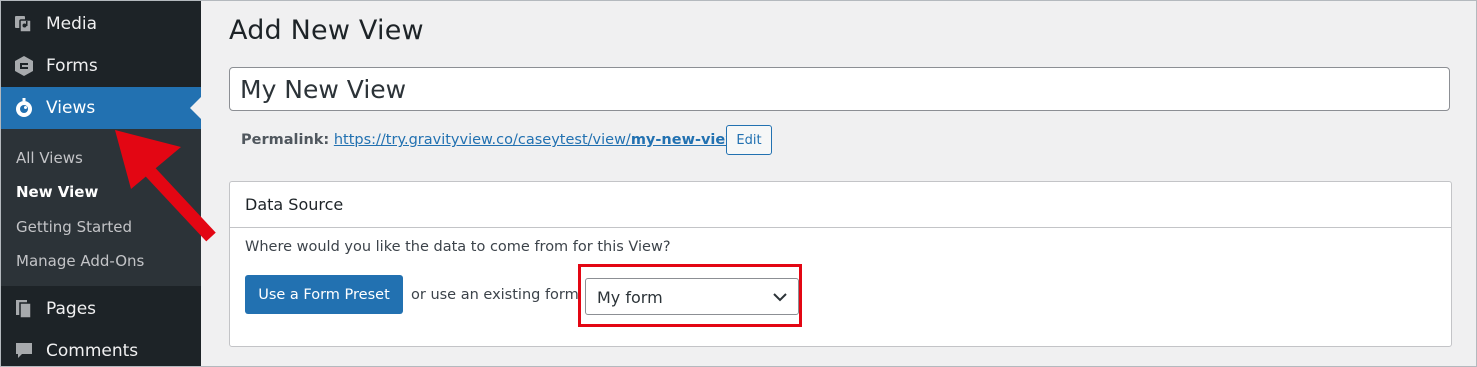 The width and height of the screenshot is (1477, 367). I want to click on data-source-title: Data Source, so click(294, 204).